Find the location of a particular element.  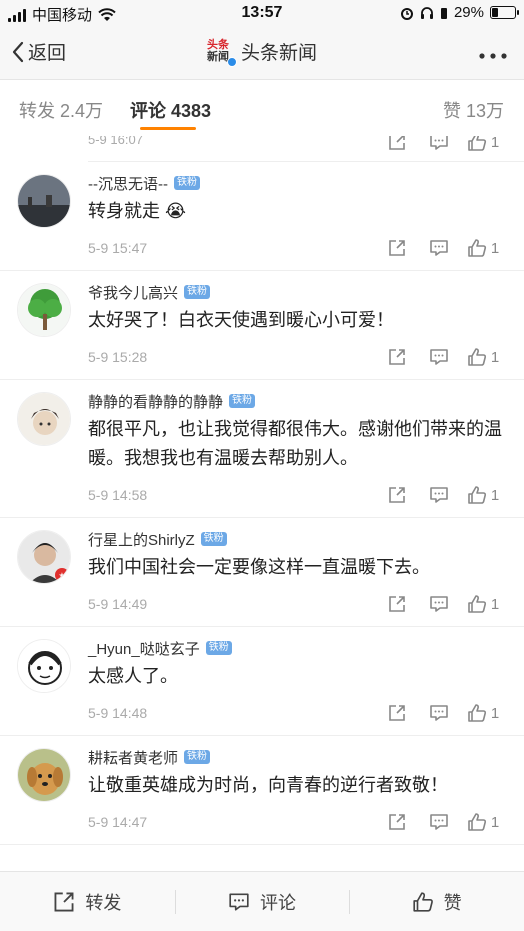

status-right: 29% is located at coordinates (459, 12).